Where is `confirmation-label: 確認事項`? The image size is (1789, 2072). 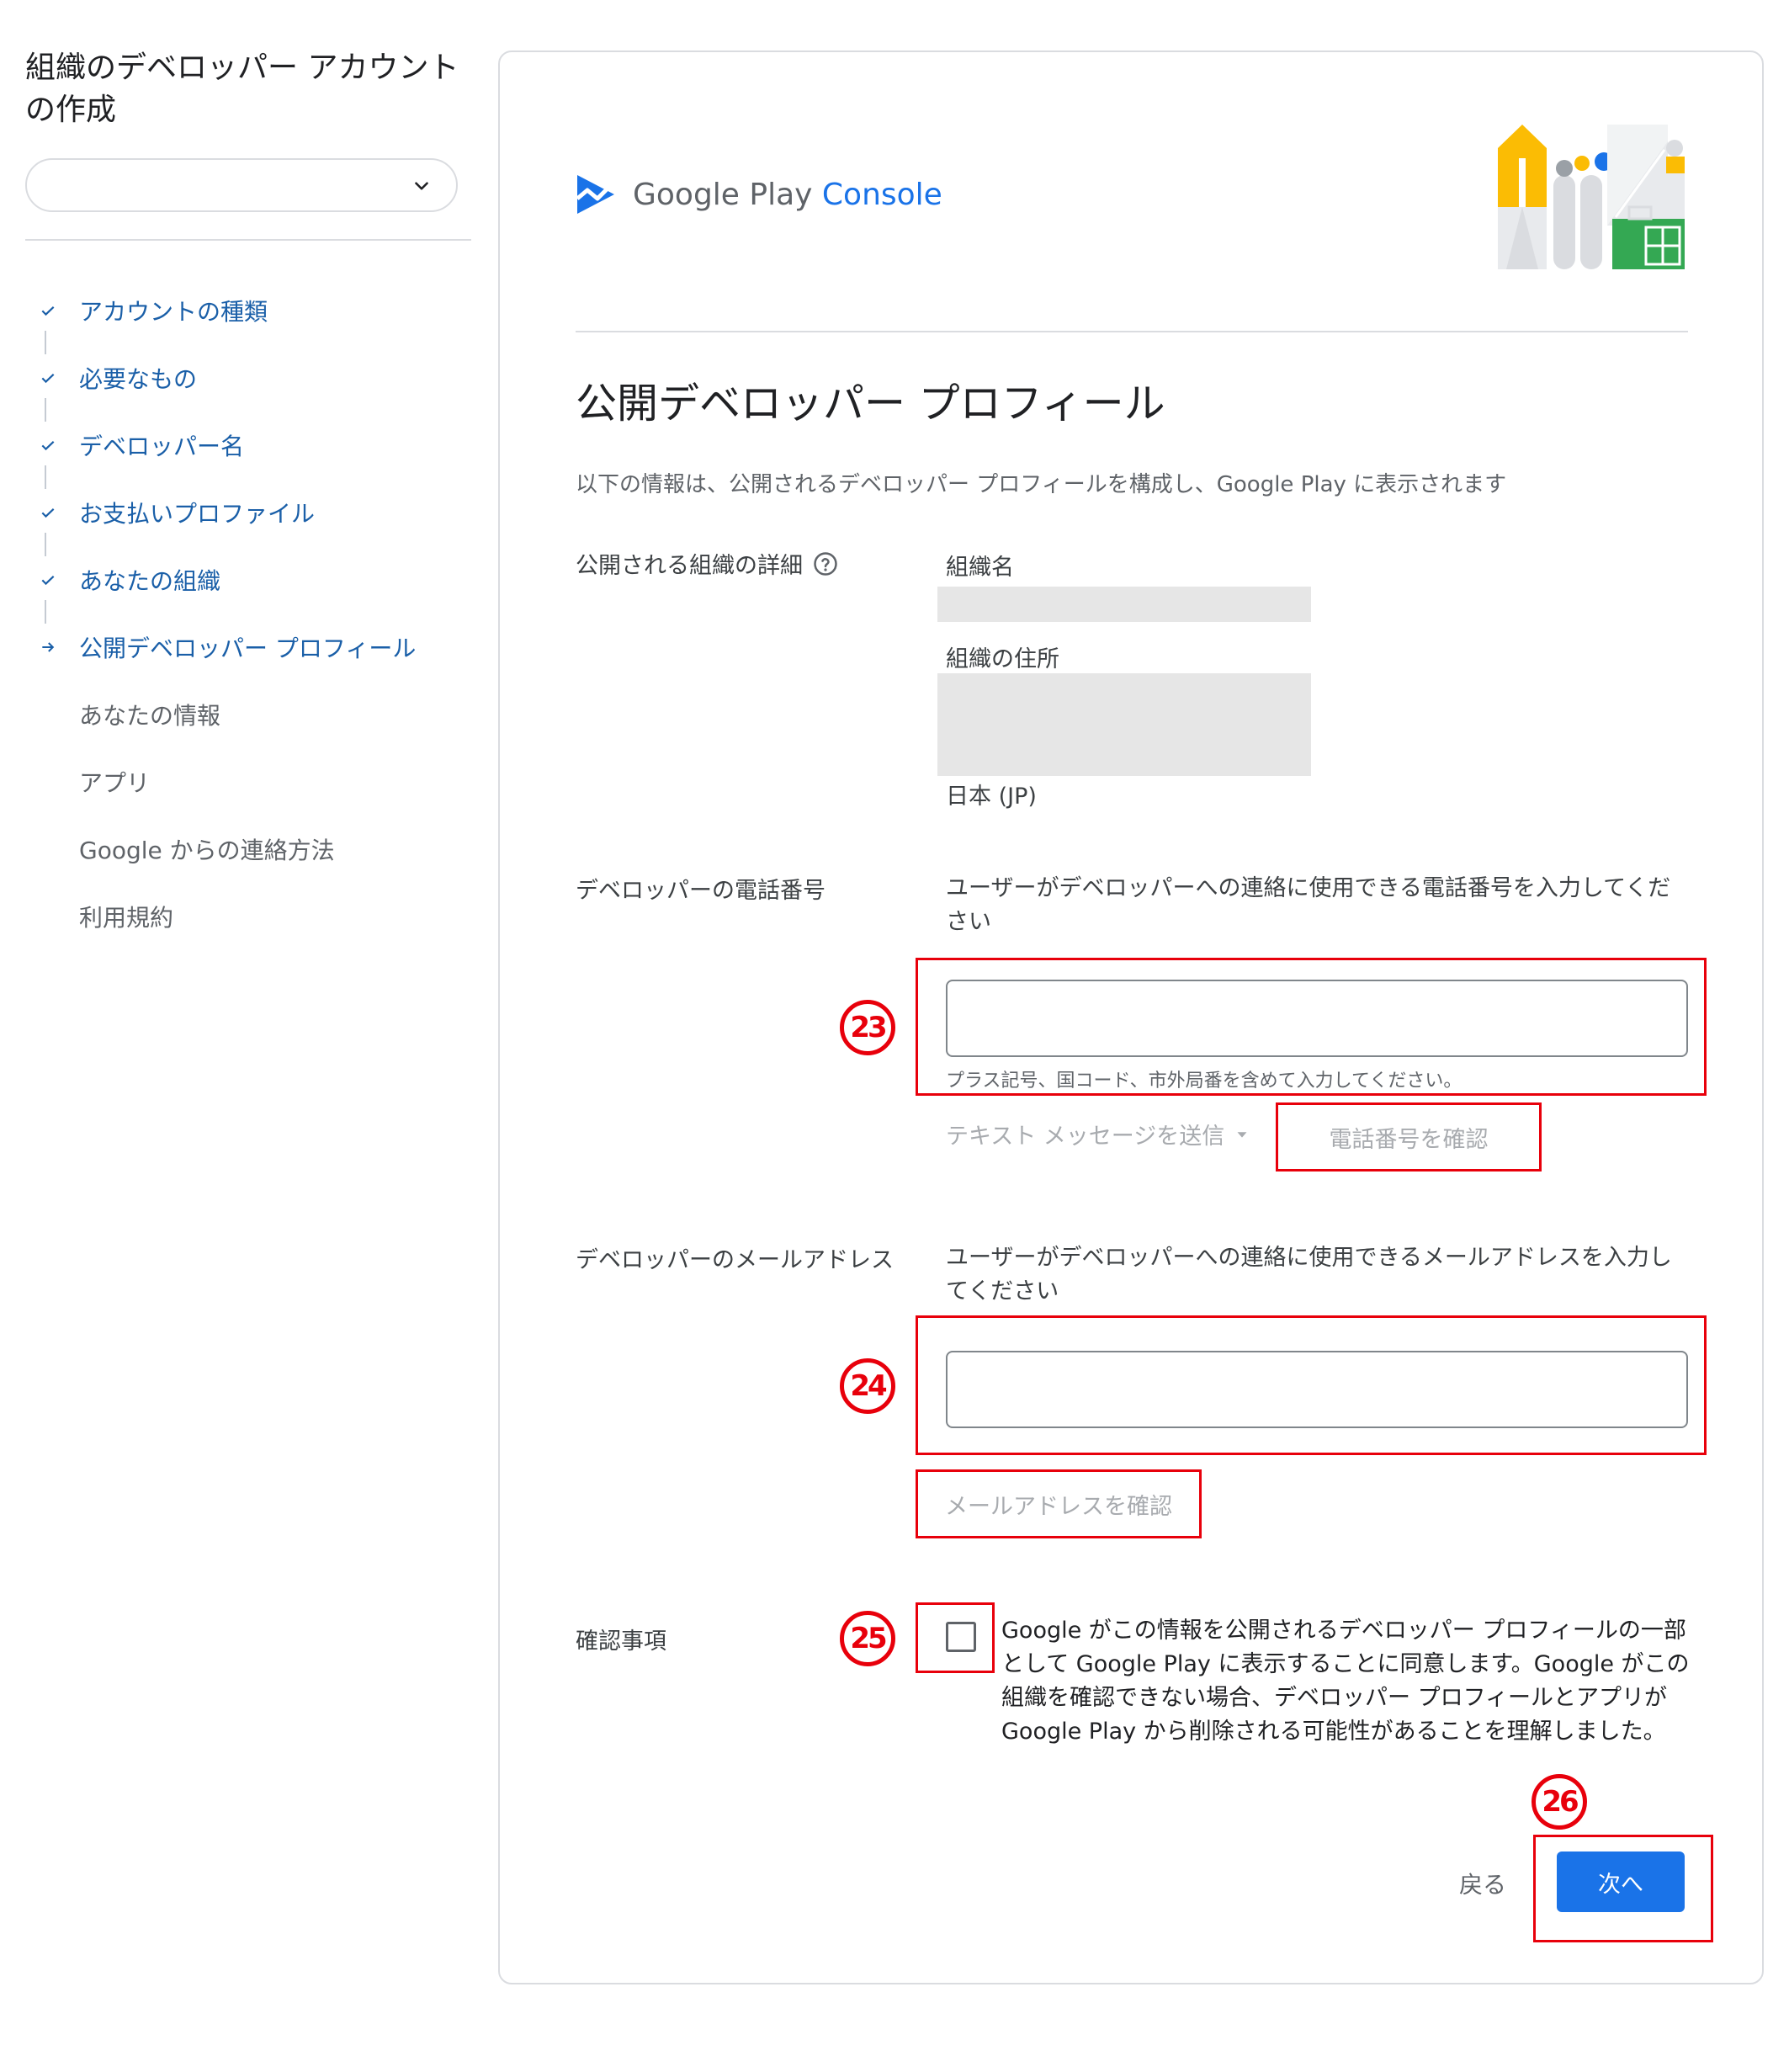
confirmation-label: 確認事項 is located at coordinates (621, 1641).